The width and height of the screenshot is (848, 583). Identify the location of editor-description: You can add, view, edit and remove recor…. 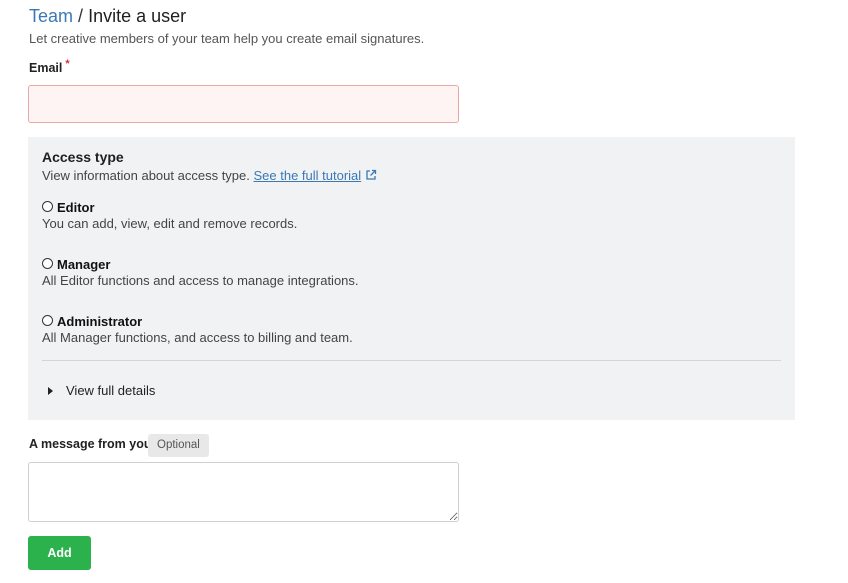
(170, 223).